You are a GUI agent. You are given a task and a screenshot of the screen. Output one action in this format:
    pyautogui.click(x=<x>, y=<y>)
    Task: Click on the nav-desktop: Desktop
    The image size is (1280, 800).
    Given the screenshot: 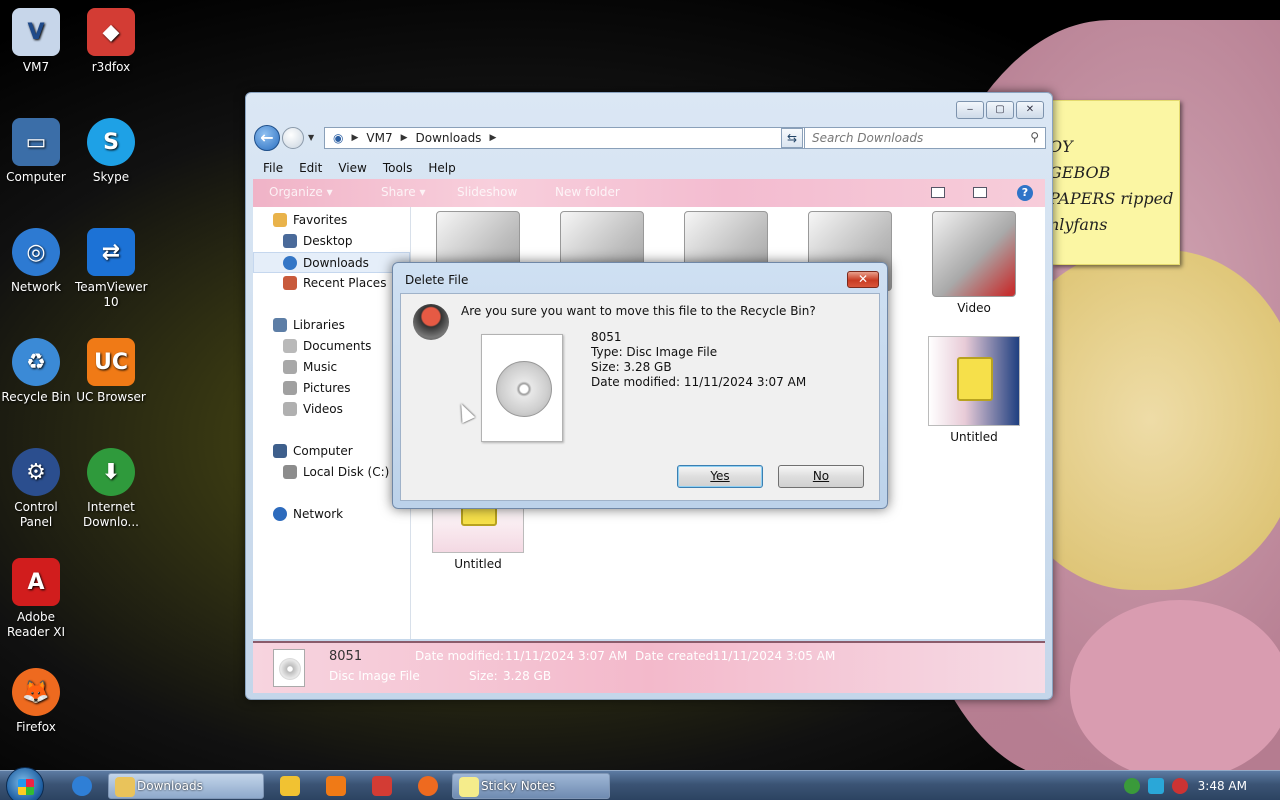 What is the action you would take?
    pyautogui.click(x=318, y=241)
    